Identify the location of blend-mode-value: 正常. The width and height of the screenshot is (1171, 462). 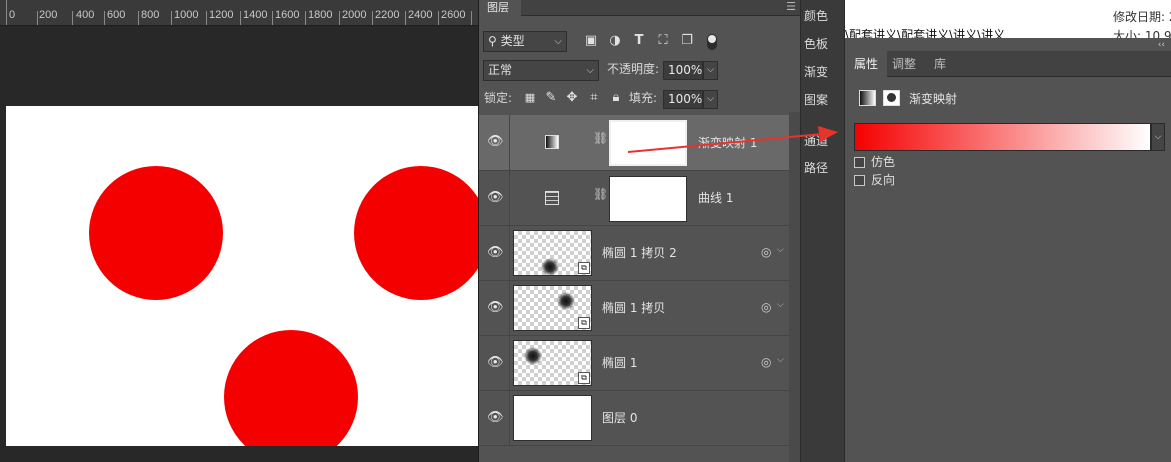
(500, 70).